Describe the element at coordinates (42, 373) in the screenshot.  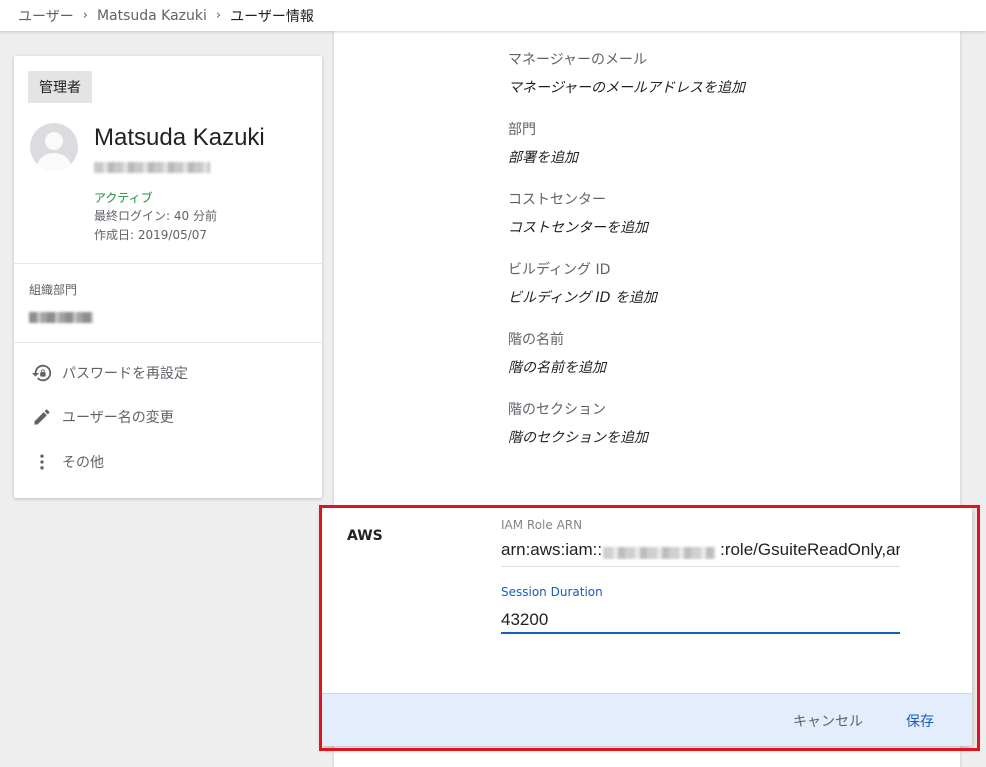
I see `lock-reset-icon` at that location.